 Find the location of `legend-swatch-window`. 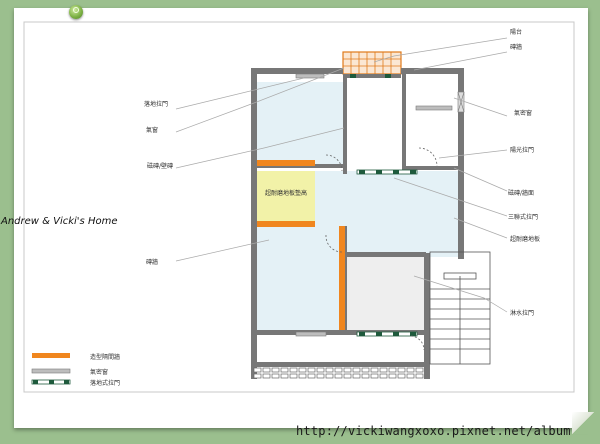

legend-swatch-window is located at coordinates (51, 371).